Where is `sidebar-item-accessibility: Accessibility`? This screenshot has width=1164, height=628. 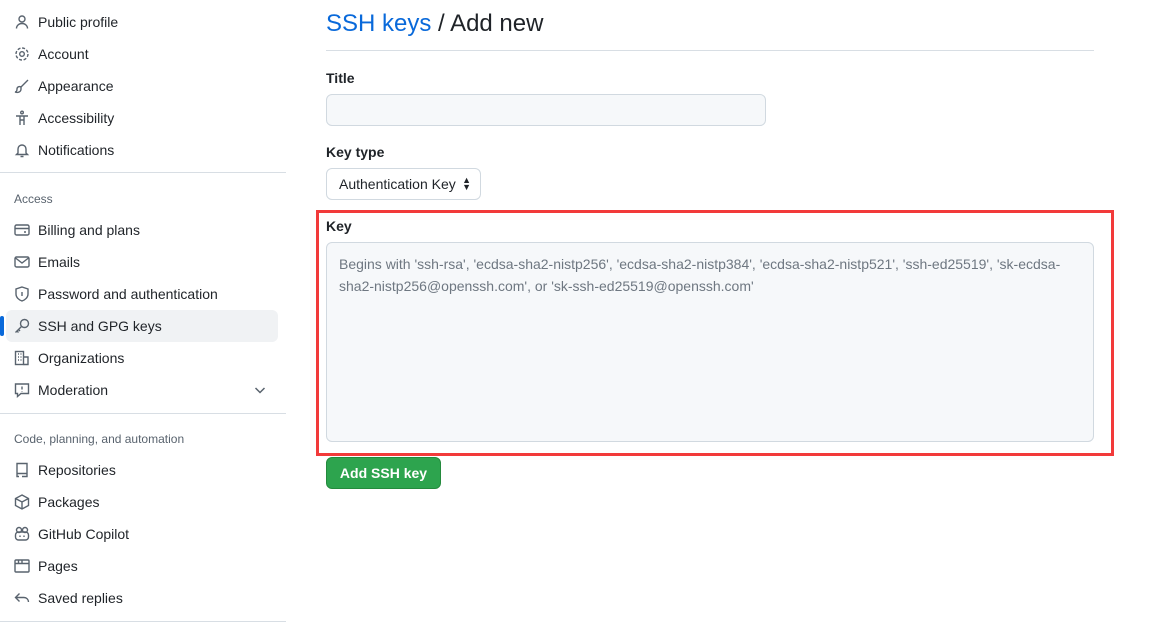 sidebar-item-accessibility: Accessibility is located at coordinates (142, 118).